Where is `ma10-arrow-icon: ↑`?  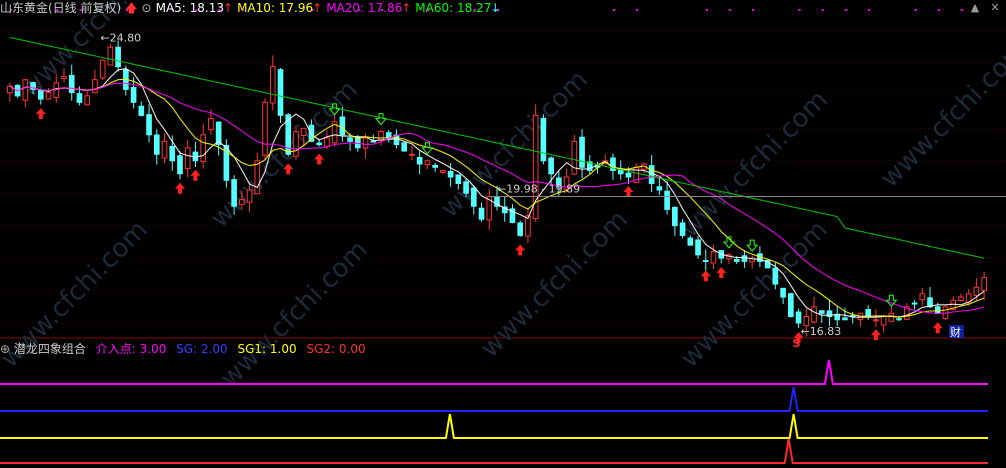 ma10-arrow-icon: ↑ is located at coordinates (317, 8).